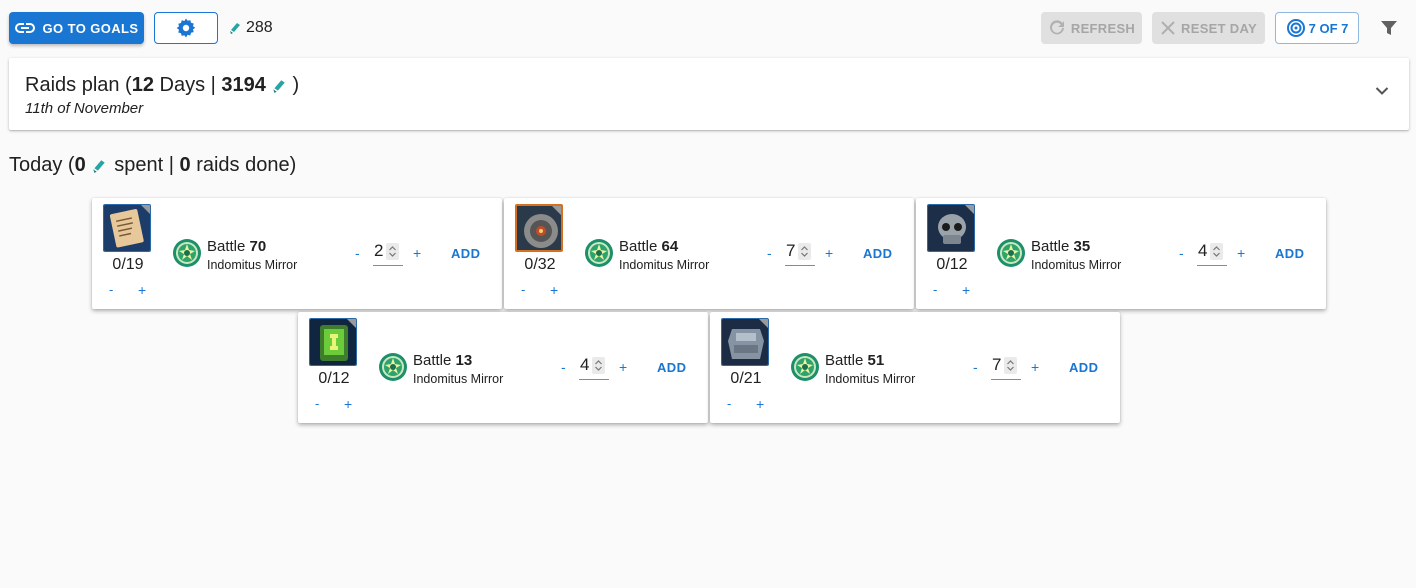 The height and width of the screenshot is (588, 1416). What do you see at coordinates (464, 360) in the screenshot?
I see `battle-number: 13` at bounding box center [464, 360].